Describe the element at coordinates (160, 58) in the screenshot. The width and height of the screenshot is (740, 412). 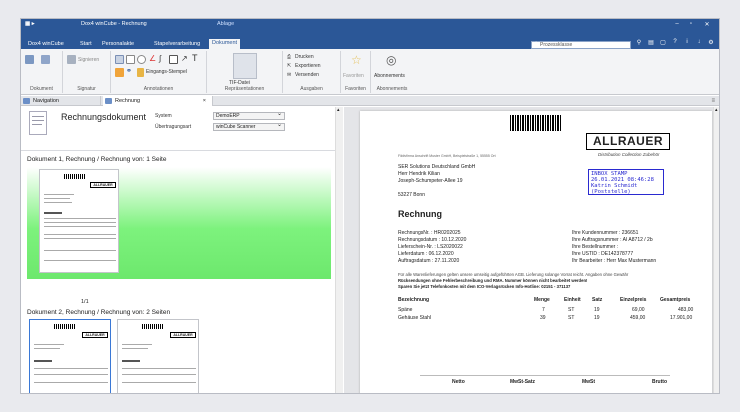
I see `curve-icon: ∫` at that location.